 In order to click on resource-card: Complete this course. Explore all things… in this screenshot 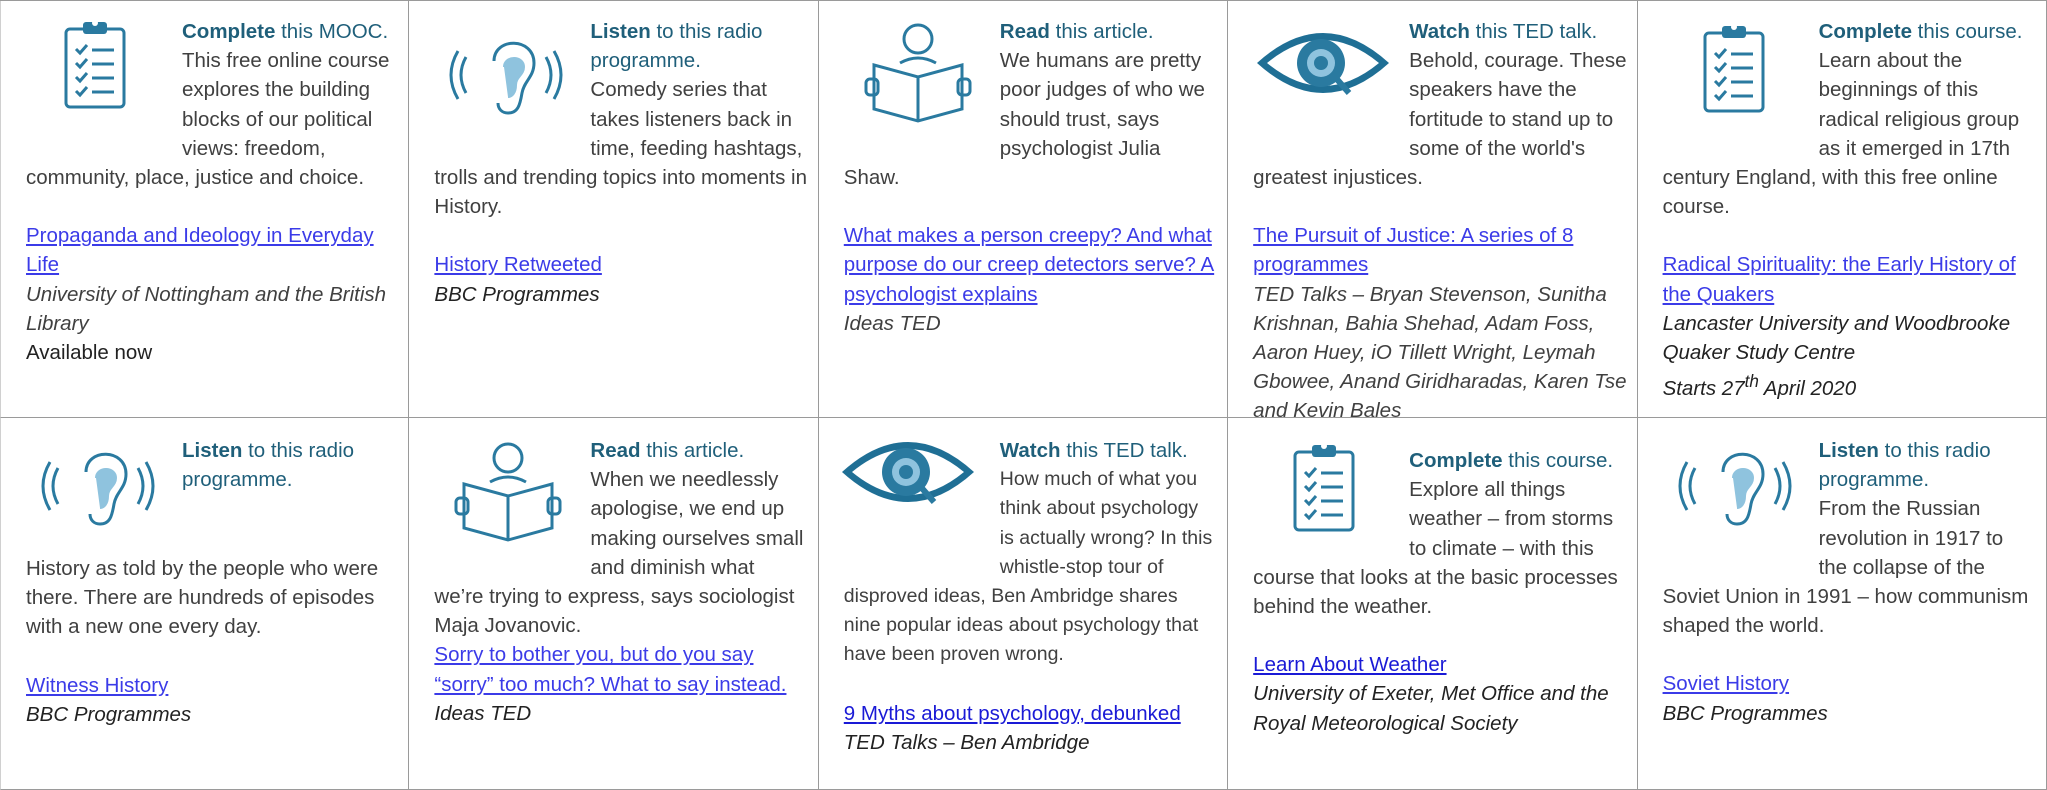, I will do `click(1433, 604)`.